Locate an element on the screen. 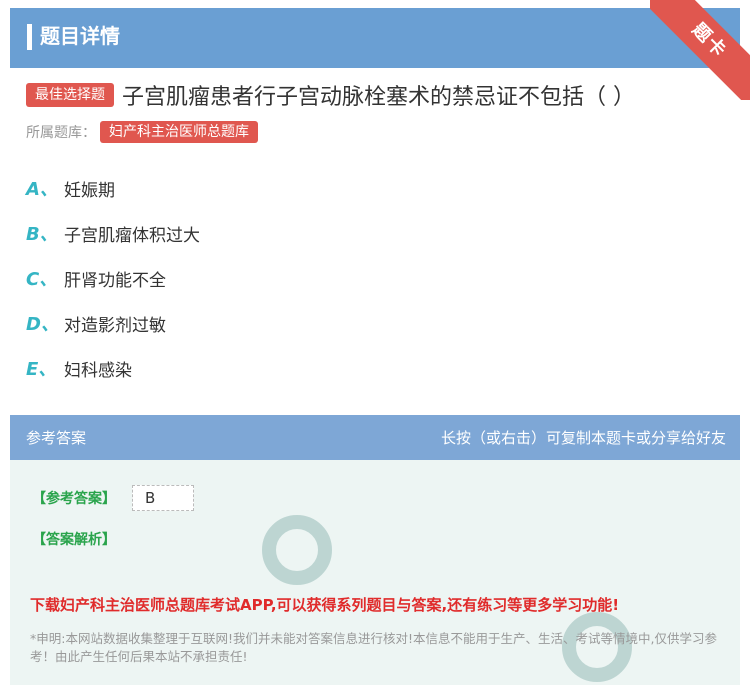 The image size is (750, 685). corner-ribbon-label: 题卡 is located at coordinates (700, 50).